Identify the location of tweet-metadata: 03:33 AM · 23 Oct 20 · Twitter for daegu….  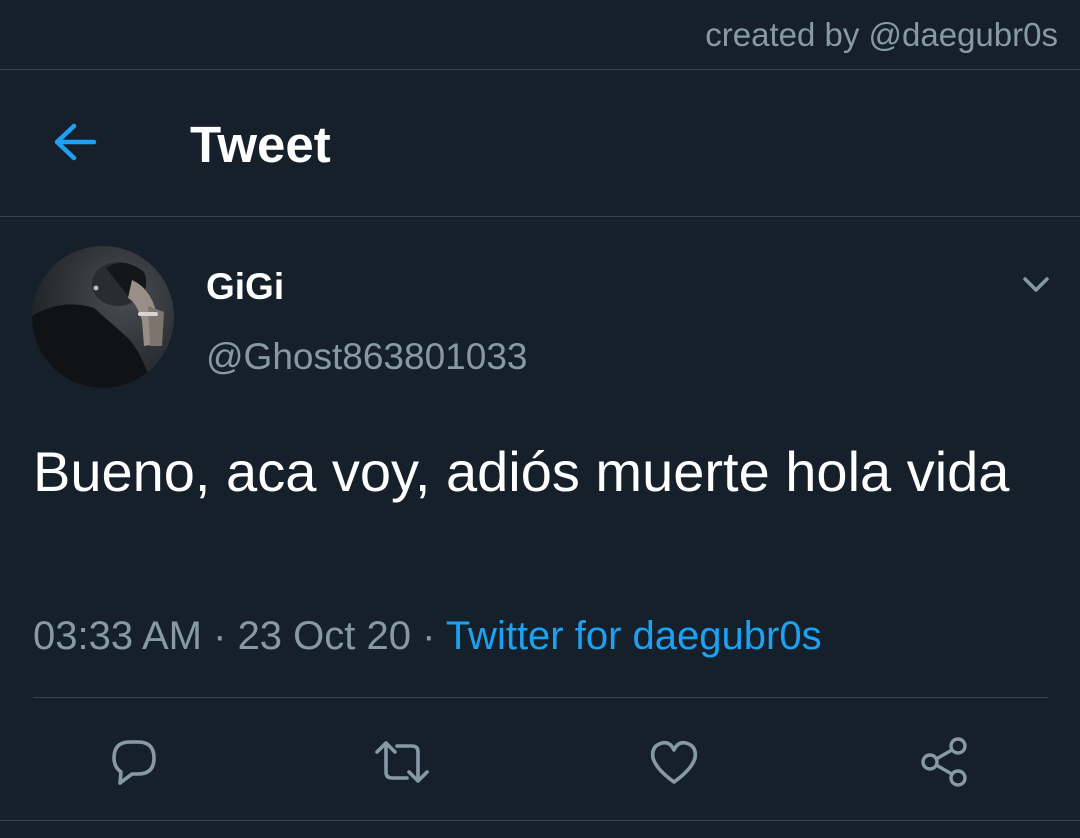
(427, 636).